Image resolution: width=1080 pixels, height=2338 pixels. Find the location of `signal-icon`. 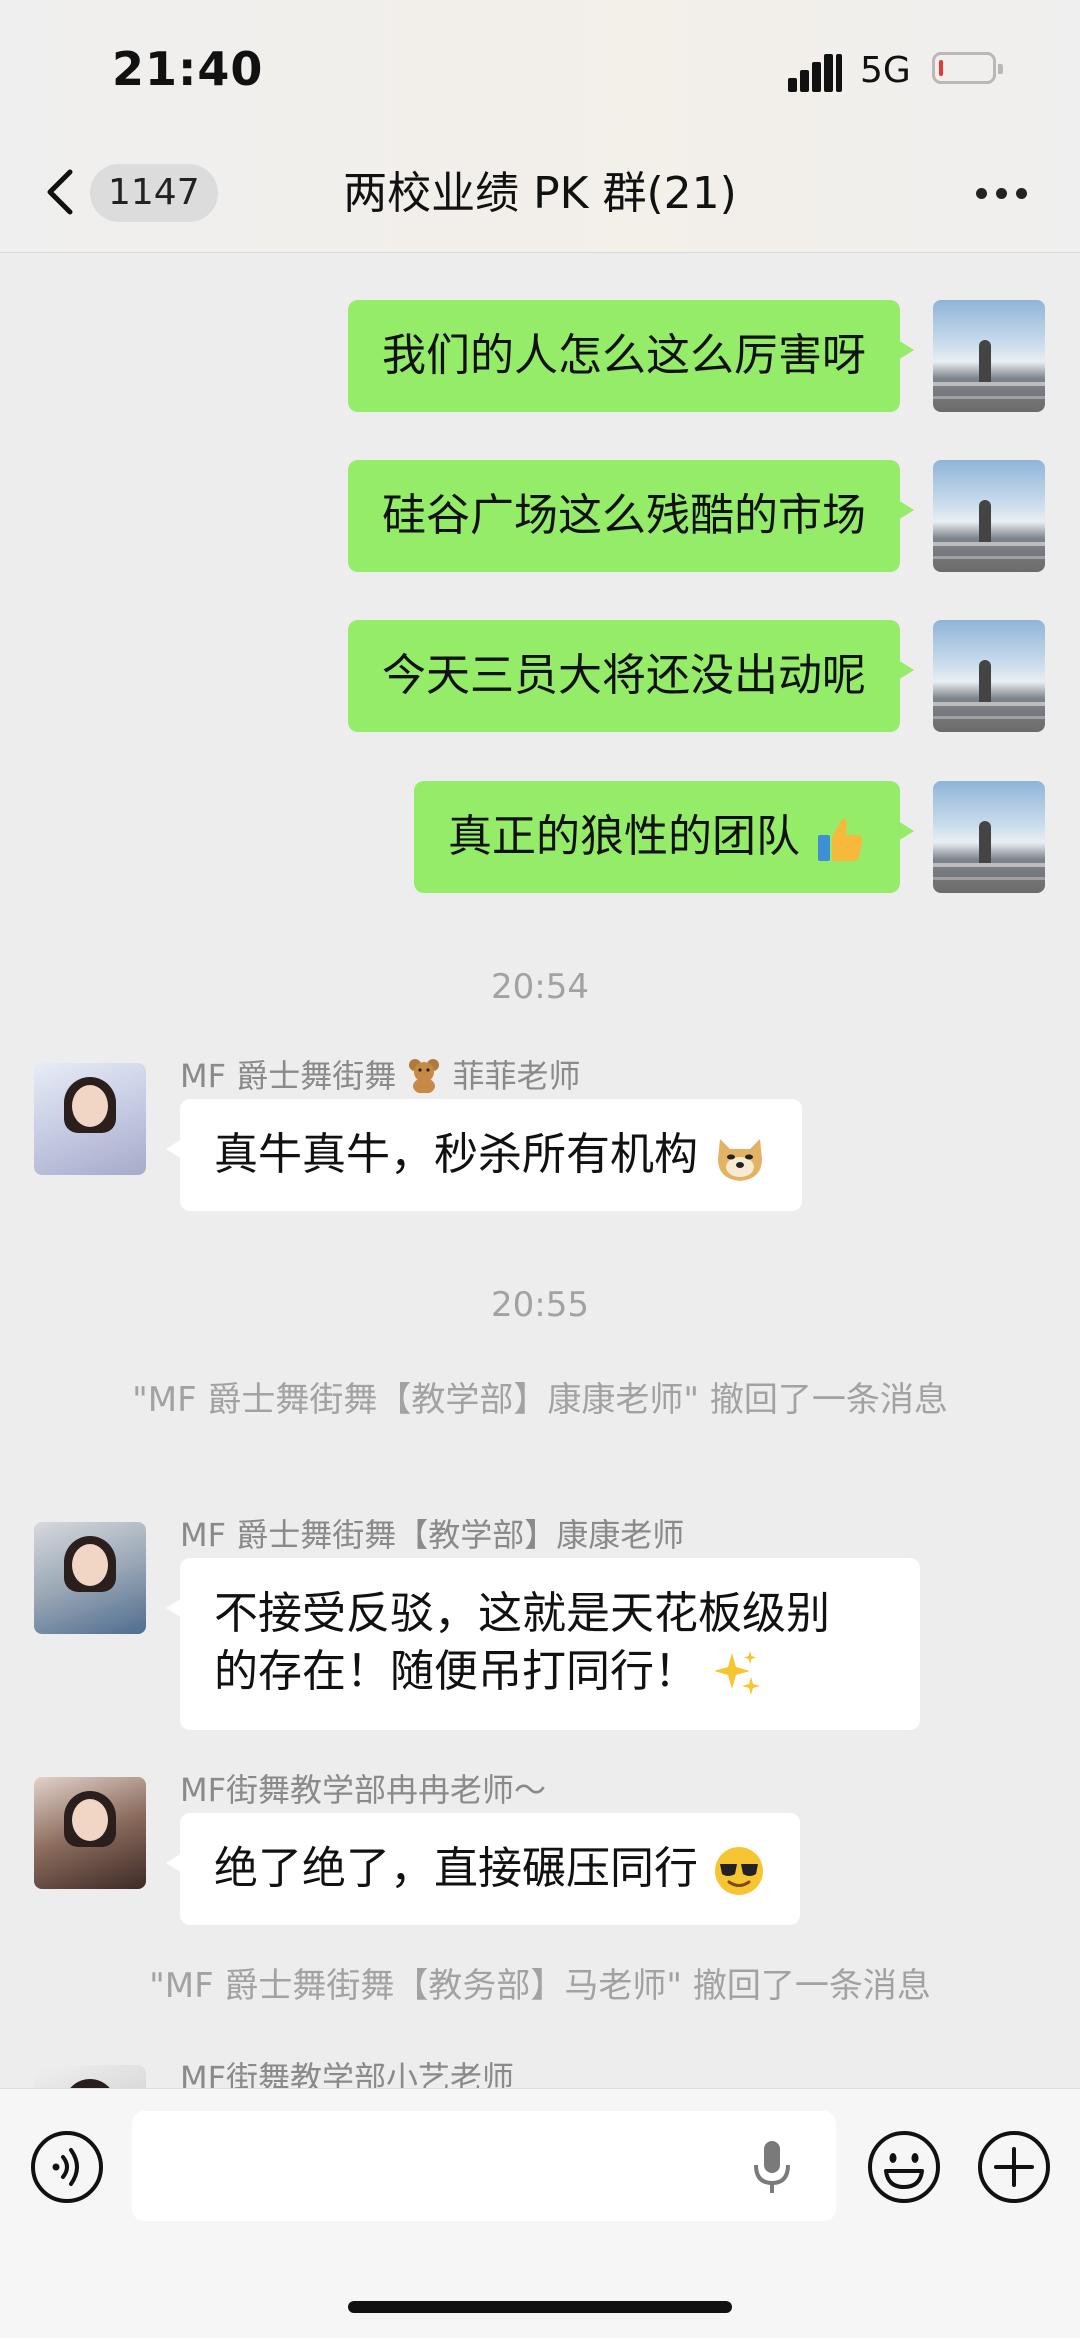

signal-icon is located at coordinates (816, 72).